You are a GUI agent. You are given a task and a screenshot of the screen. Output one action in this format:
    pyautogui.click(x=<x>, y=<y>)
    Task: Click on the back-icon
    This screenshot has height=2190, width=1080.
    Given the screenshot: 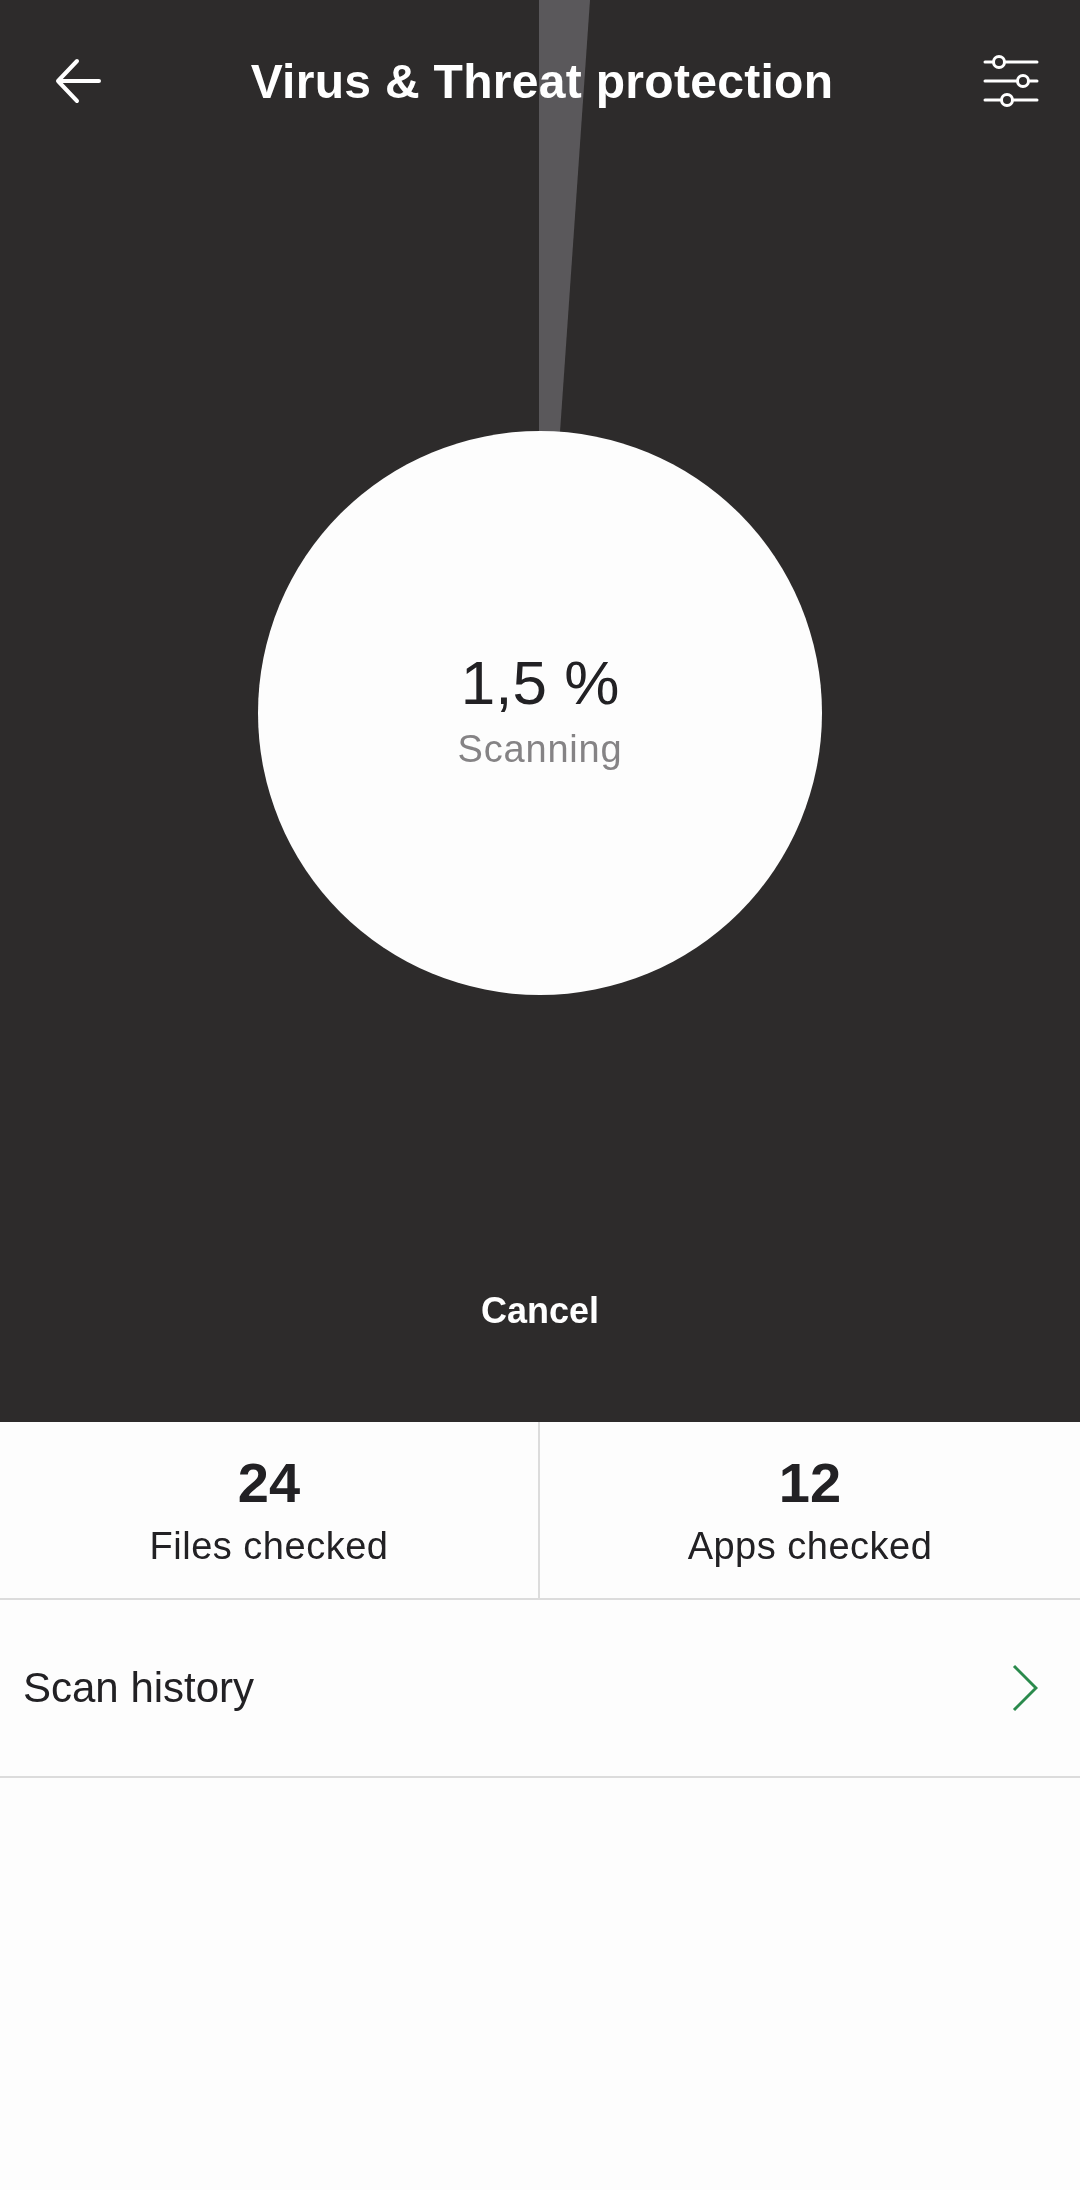 What is the action you would take?
    pyautogui.click(x=78, y=81)
    